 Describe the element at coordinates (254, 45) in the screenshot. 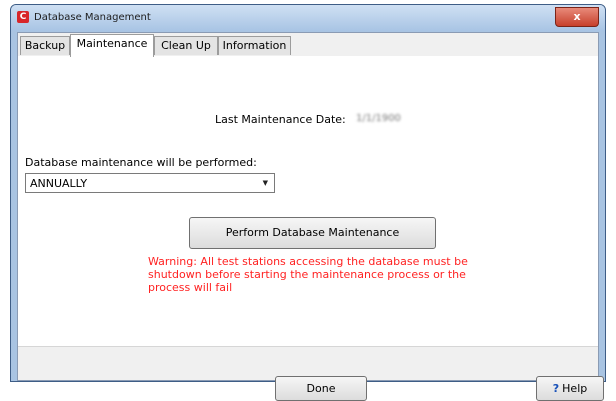

I see `tab-information: Information` at that location.